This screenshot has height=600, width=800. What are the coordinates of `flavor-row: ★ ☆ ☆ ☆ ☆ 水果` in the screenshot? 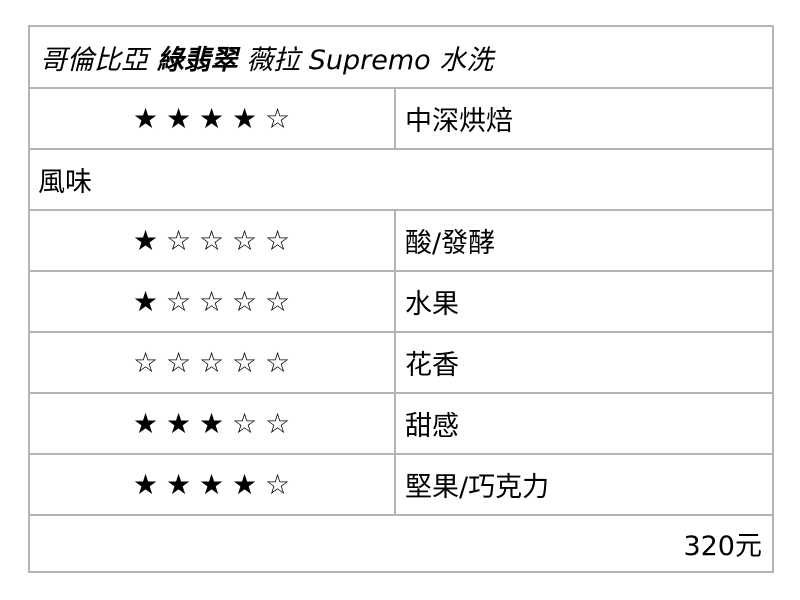 It's located at (401, 302).